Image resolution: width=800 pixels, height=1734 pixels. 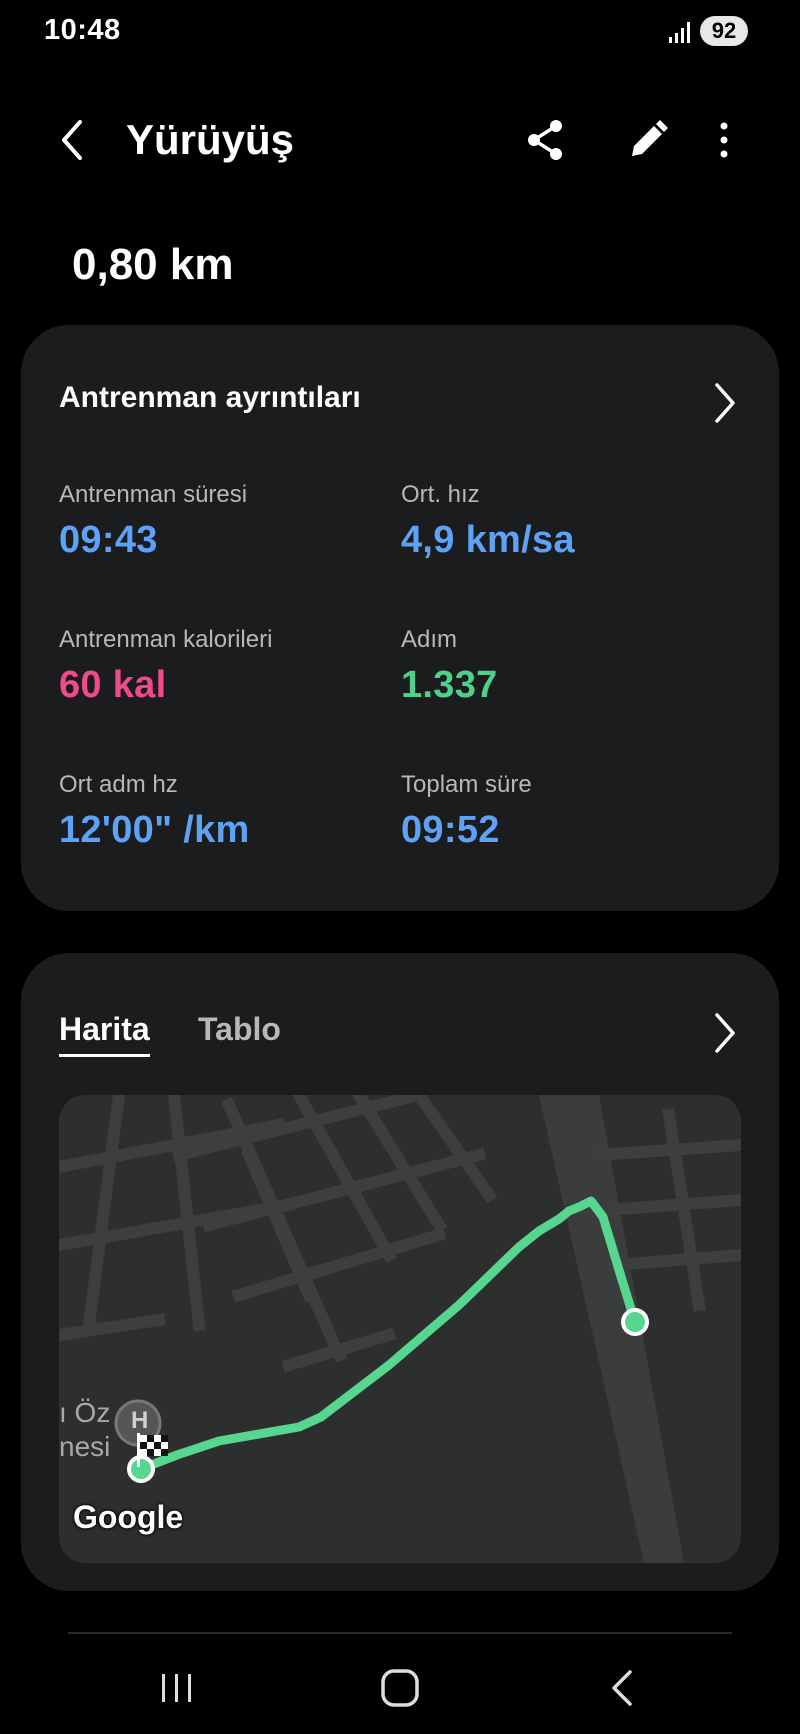 I want to click on app-bar: Yürüyüş, so click(x=400, y=140).